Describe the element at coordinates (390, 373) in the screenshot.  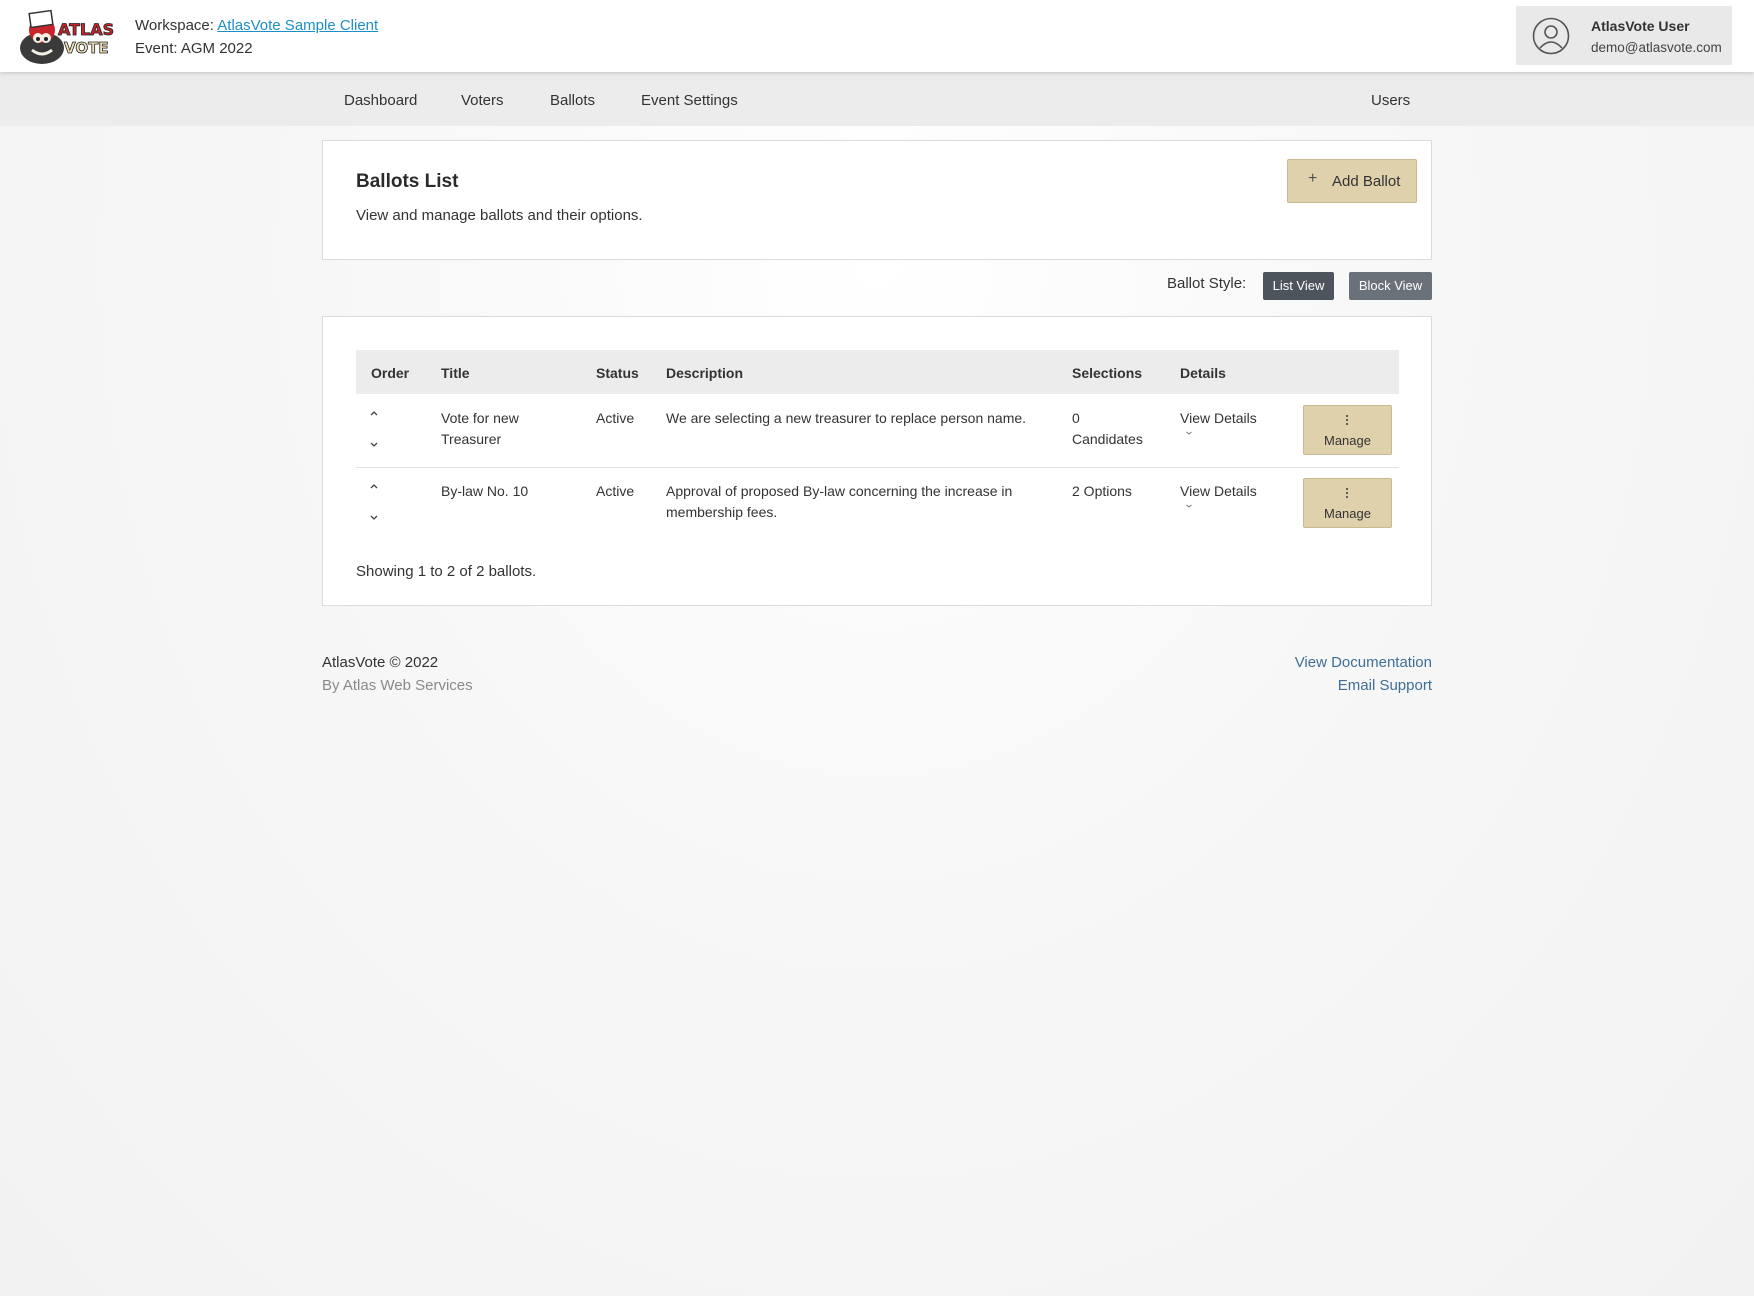
I see `column-header-order: Order` at that location.